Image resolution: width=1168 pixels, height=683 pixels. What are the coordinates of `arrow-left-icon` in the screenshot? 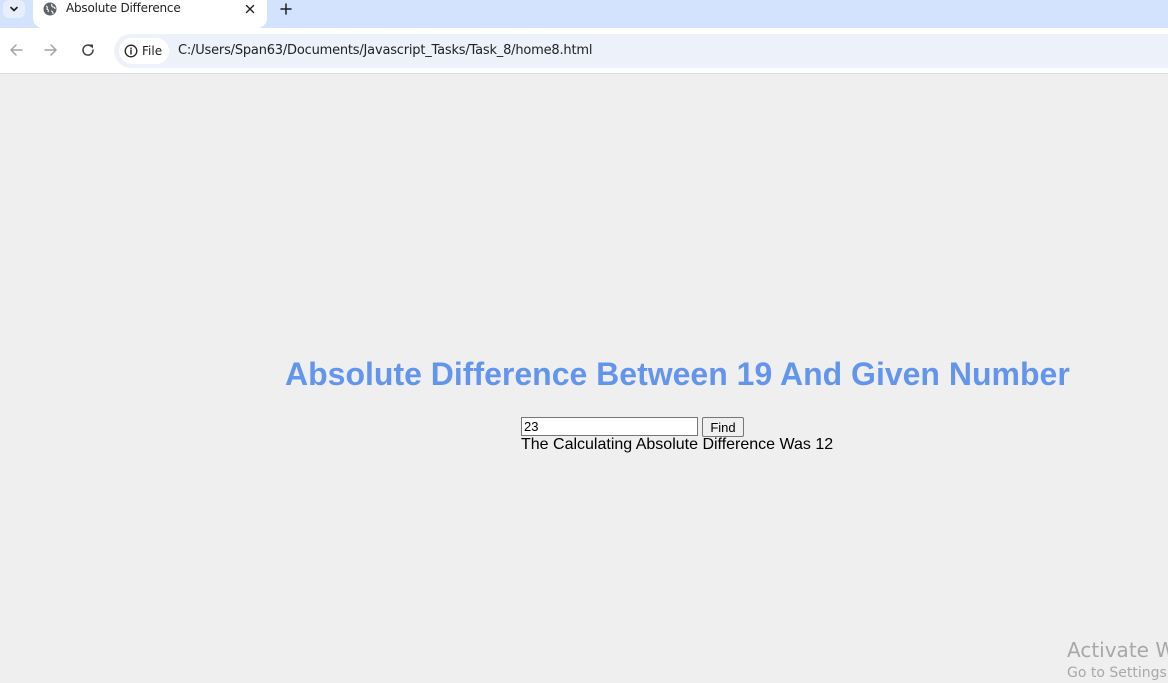 It's located at (16, 50).